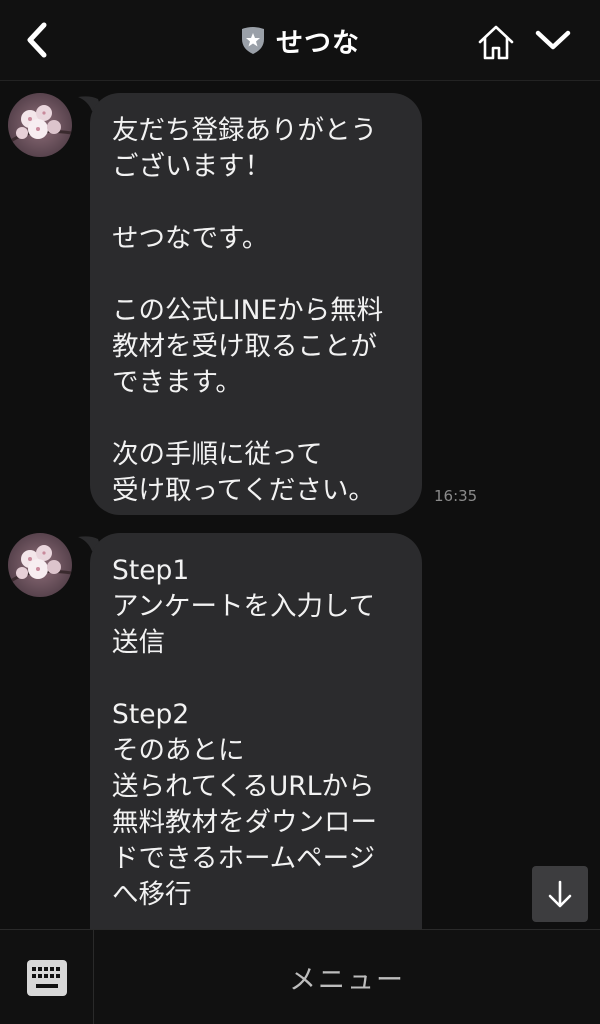  I want to click on home-icon, so click(496, 42).